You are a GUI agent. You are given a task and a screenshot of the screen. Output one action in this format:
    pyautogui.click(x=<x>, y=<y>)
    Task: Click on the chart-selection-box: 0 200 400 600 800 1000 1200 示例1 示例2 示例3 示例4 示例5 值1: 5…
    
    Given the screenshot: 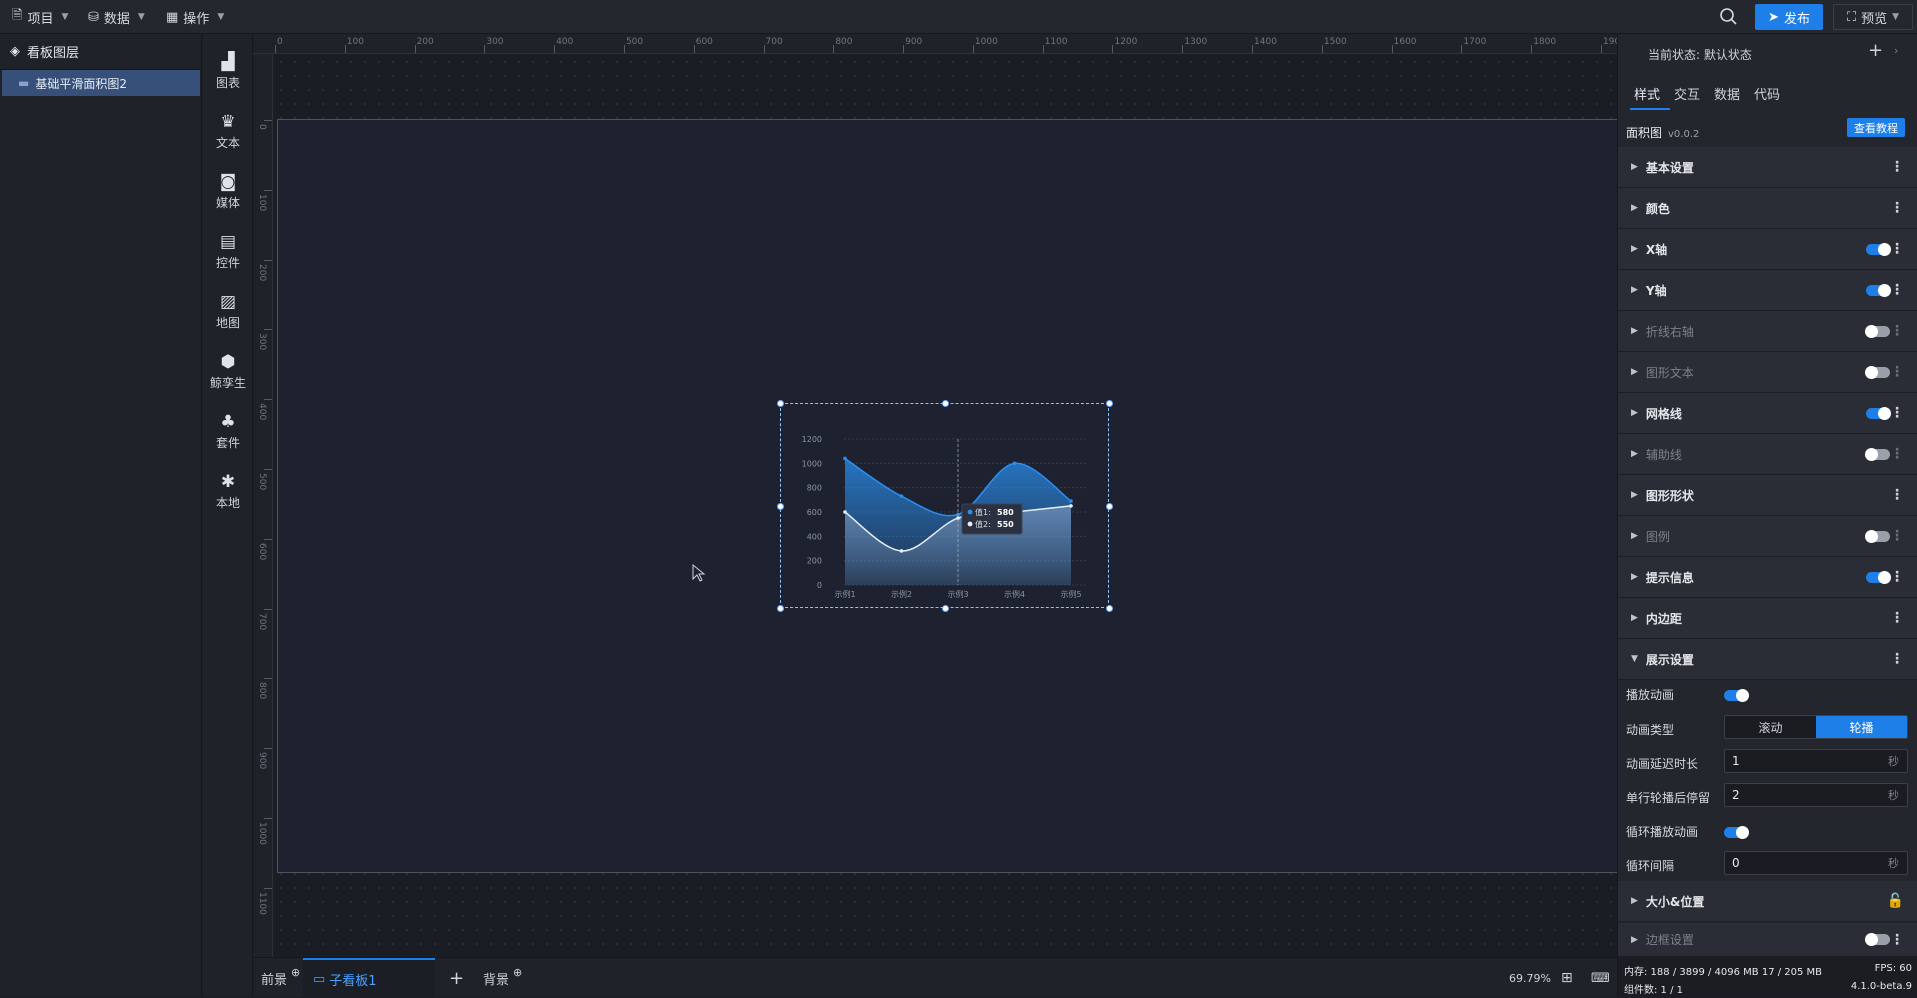 What is the action you would take?
    pyautogui.click(x=945, y=506)
    